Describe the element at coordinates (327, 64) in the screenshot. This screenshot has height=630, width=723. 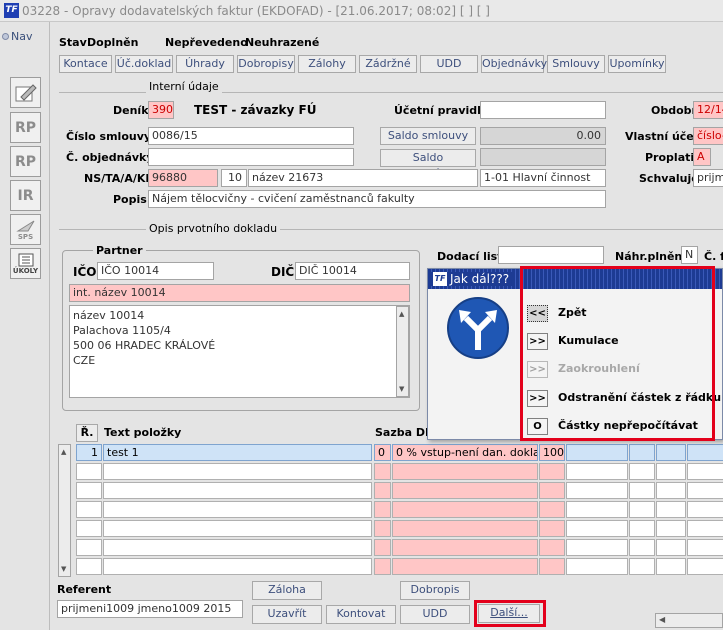
I see `tab-zalohy: Zálohy` at that location.